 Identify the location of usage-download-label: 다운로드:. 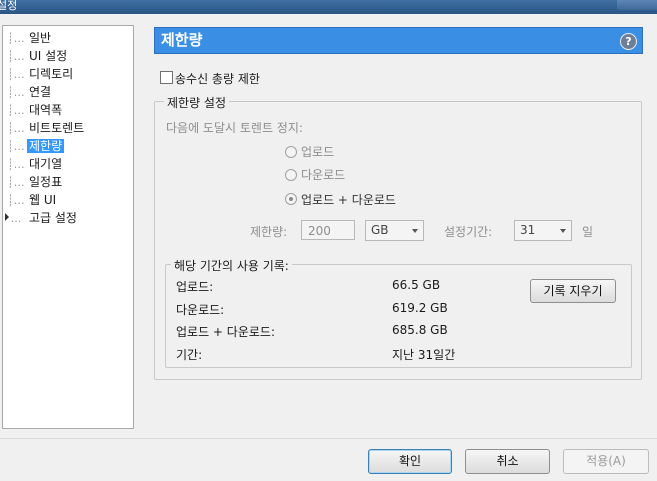
(200, 310).